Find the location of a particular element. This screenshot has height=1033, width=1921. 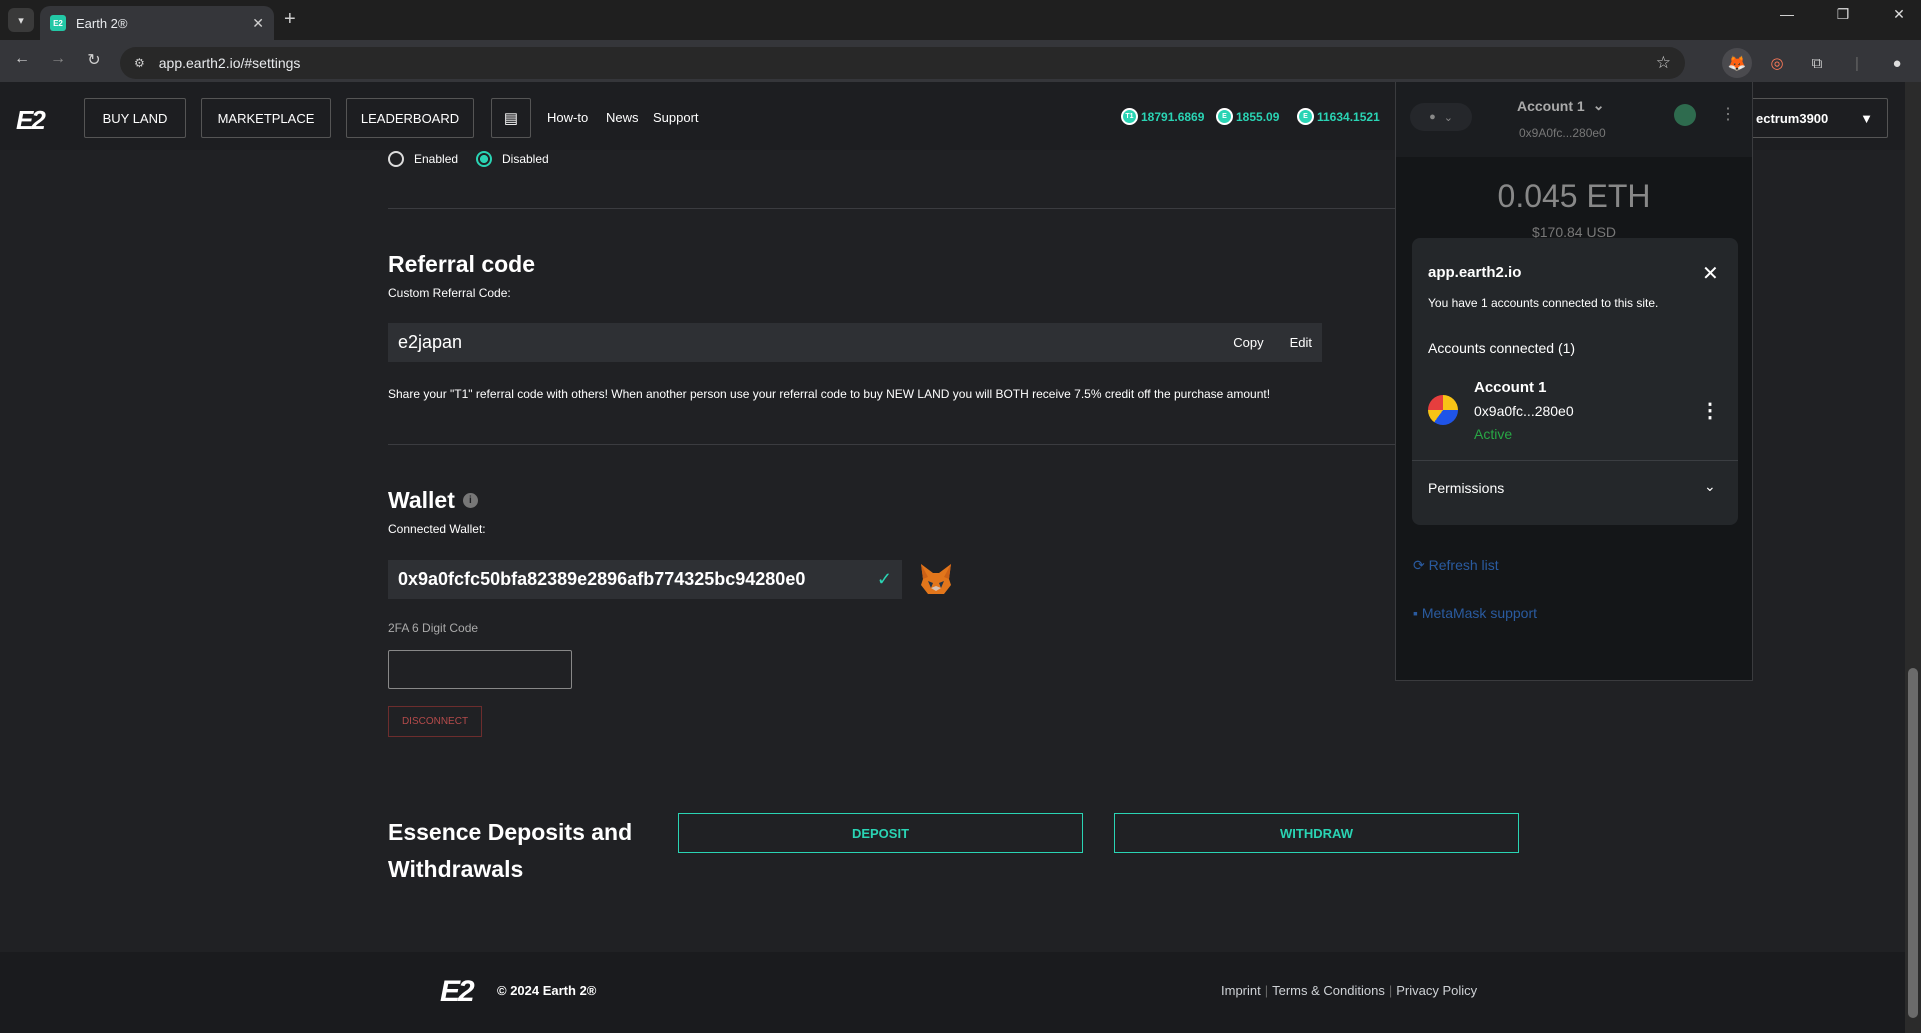

balance-value: 18791.6869 is located at coordinates (1173, 116).